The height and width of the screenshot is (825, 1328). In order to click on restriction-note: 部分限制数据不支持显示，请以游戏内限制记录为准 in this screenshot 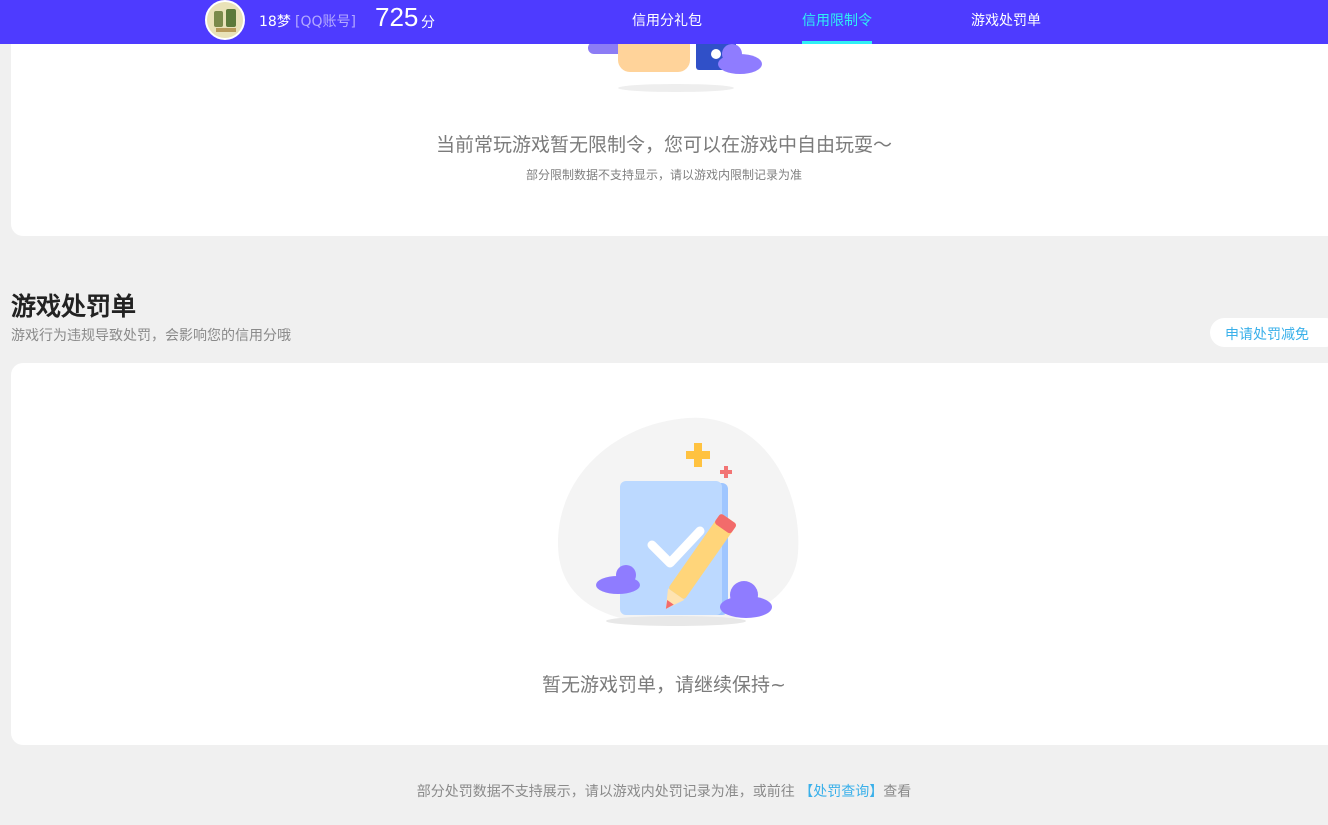, I will do `click(663, 175)`.